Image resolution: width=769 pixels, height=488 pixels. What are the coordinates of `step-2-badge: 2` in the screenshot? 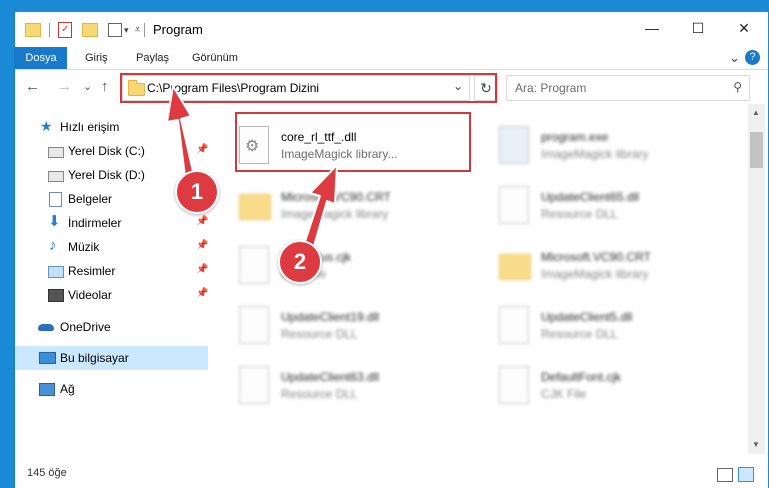 It's located at (300, 262).